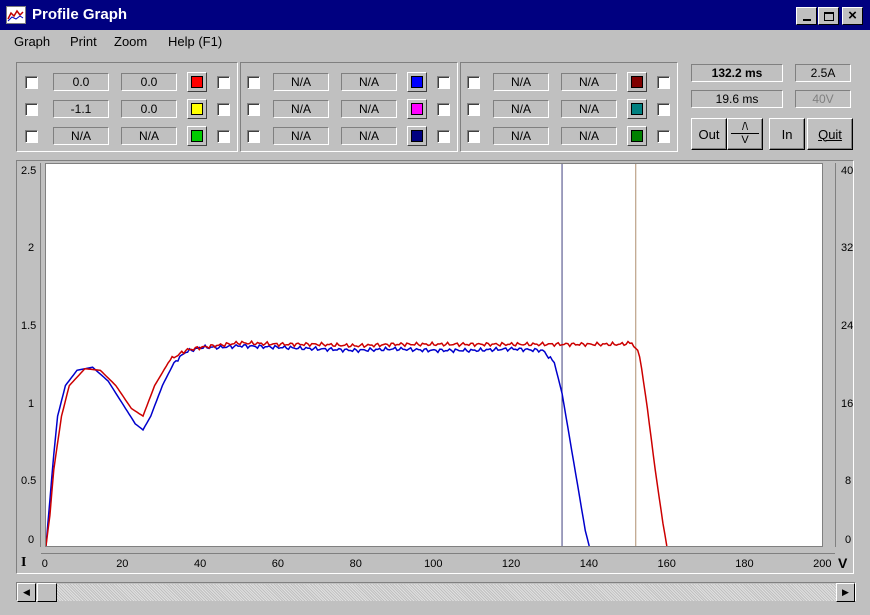 The image size is (870, 615). I want to click on close-button: ×, so click(852, 16).